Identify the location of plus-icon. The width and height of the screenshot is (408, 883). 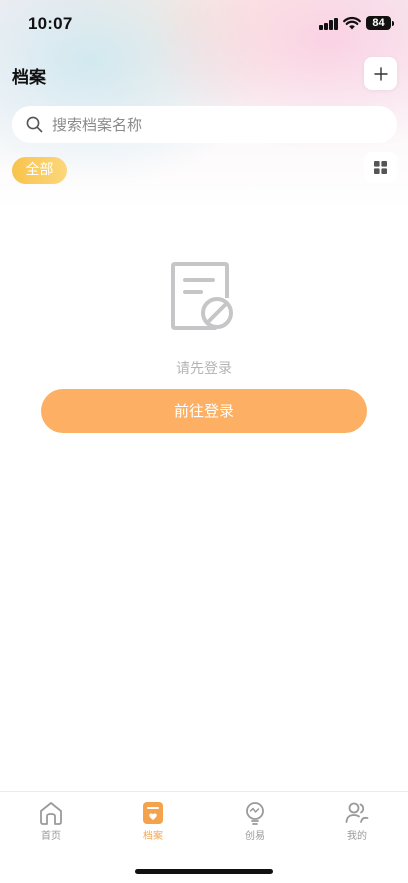
(380, 73).